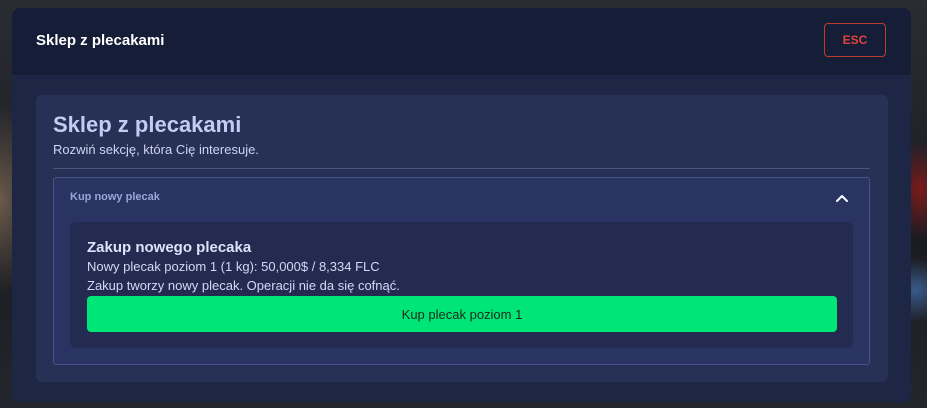 Image resolution: width=927 pixels, height=408 pixels. Describe the element at coordinates (855, 40) in the screenshot. I see `esc-close-button: ESC` at that location.